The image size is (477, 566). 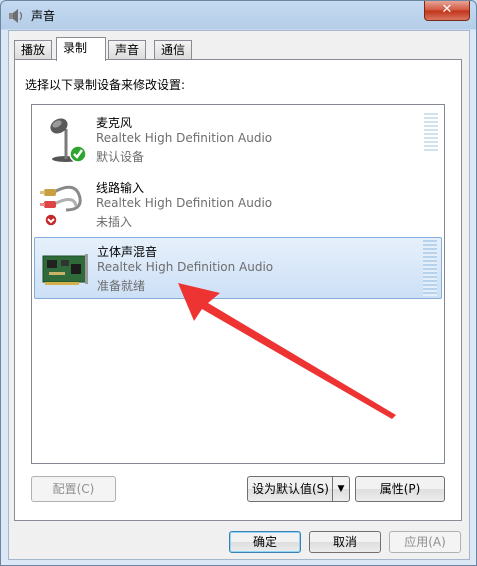 I want to click on annotation-arrow-icon, so click(x=287, y=351).